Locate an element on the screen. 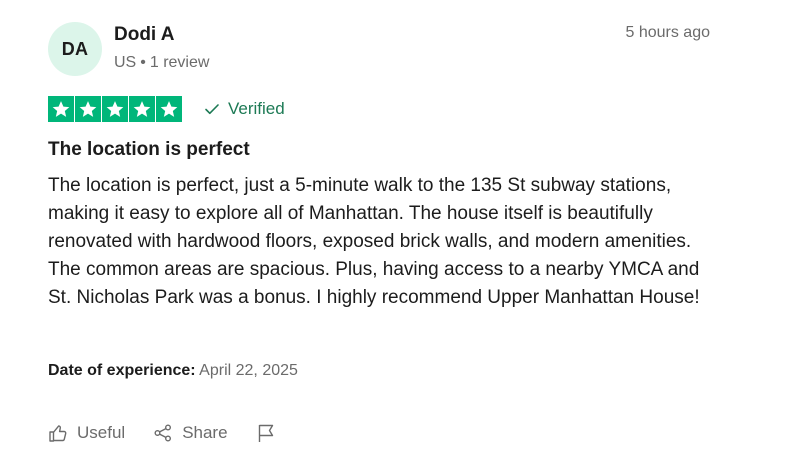  verified-badge: Verified is located at coordinates (244, 109).